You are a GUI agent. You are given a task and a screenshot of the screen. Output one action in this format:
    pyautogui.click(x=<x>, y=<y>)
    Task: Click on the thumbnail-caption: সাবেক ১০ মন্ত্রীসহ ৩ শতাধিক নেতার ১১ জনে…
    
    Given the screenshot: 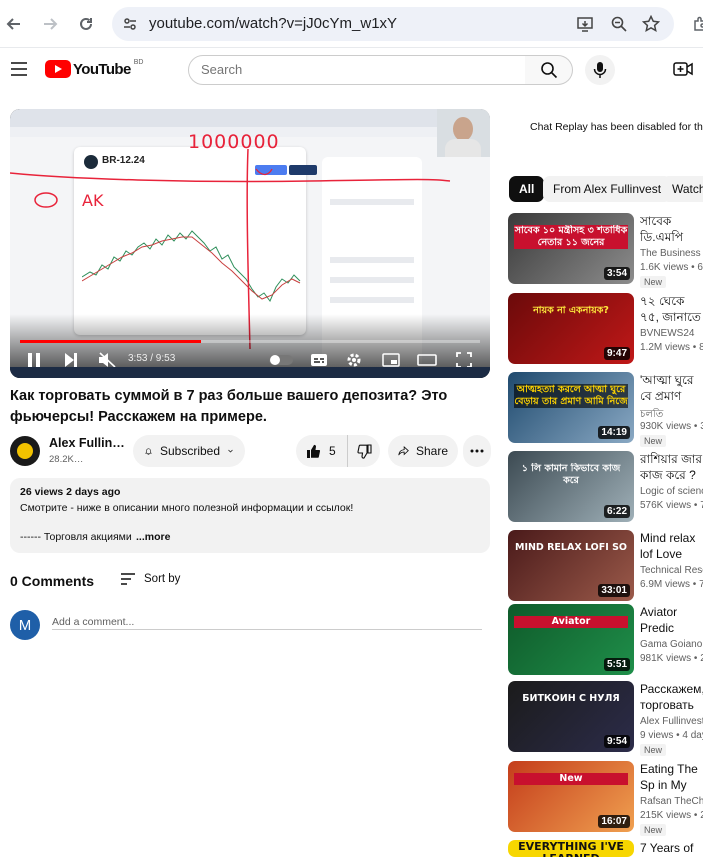 What is the action you would take?
    pyautogui.click(x=571, y=237)
    